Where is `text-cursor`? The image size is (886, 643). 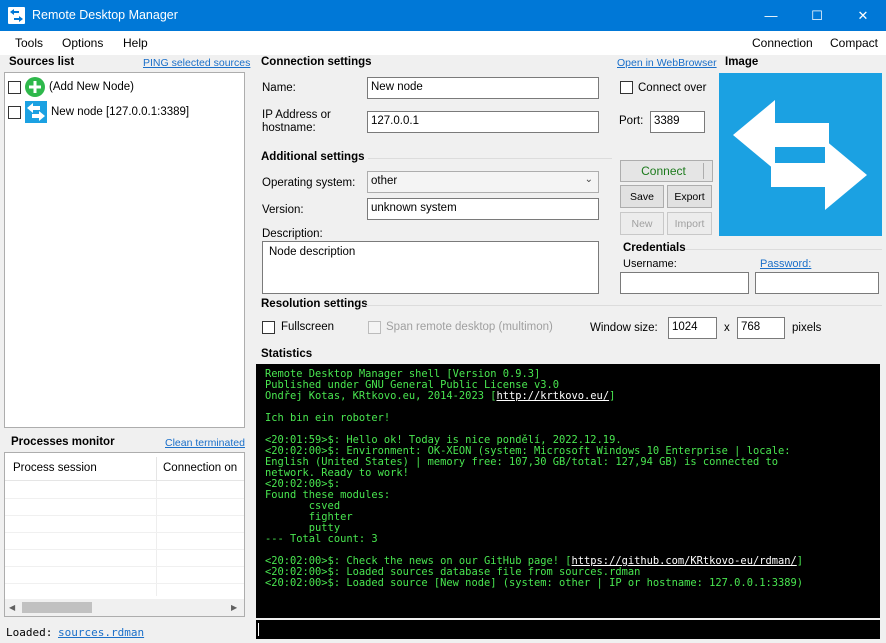 text-cursor is located at coordinates (258, 629).